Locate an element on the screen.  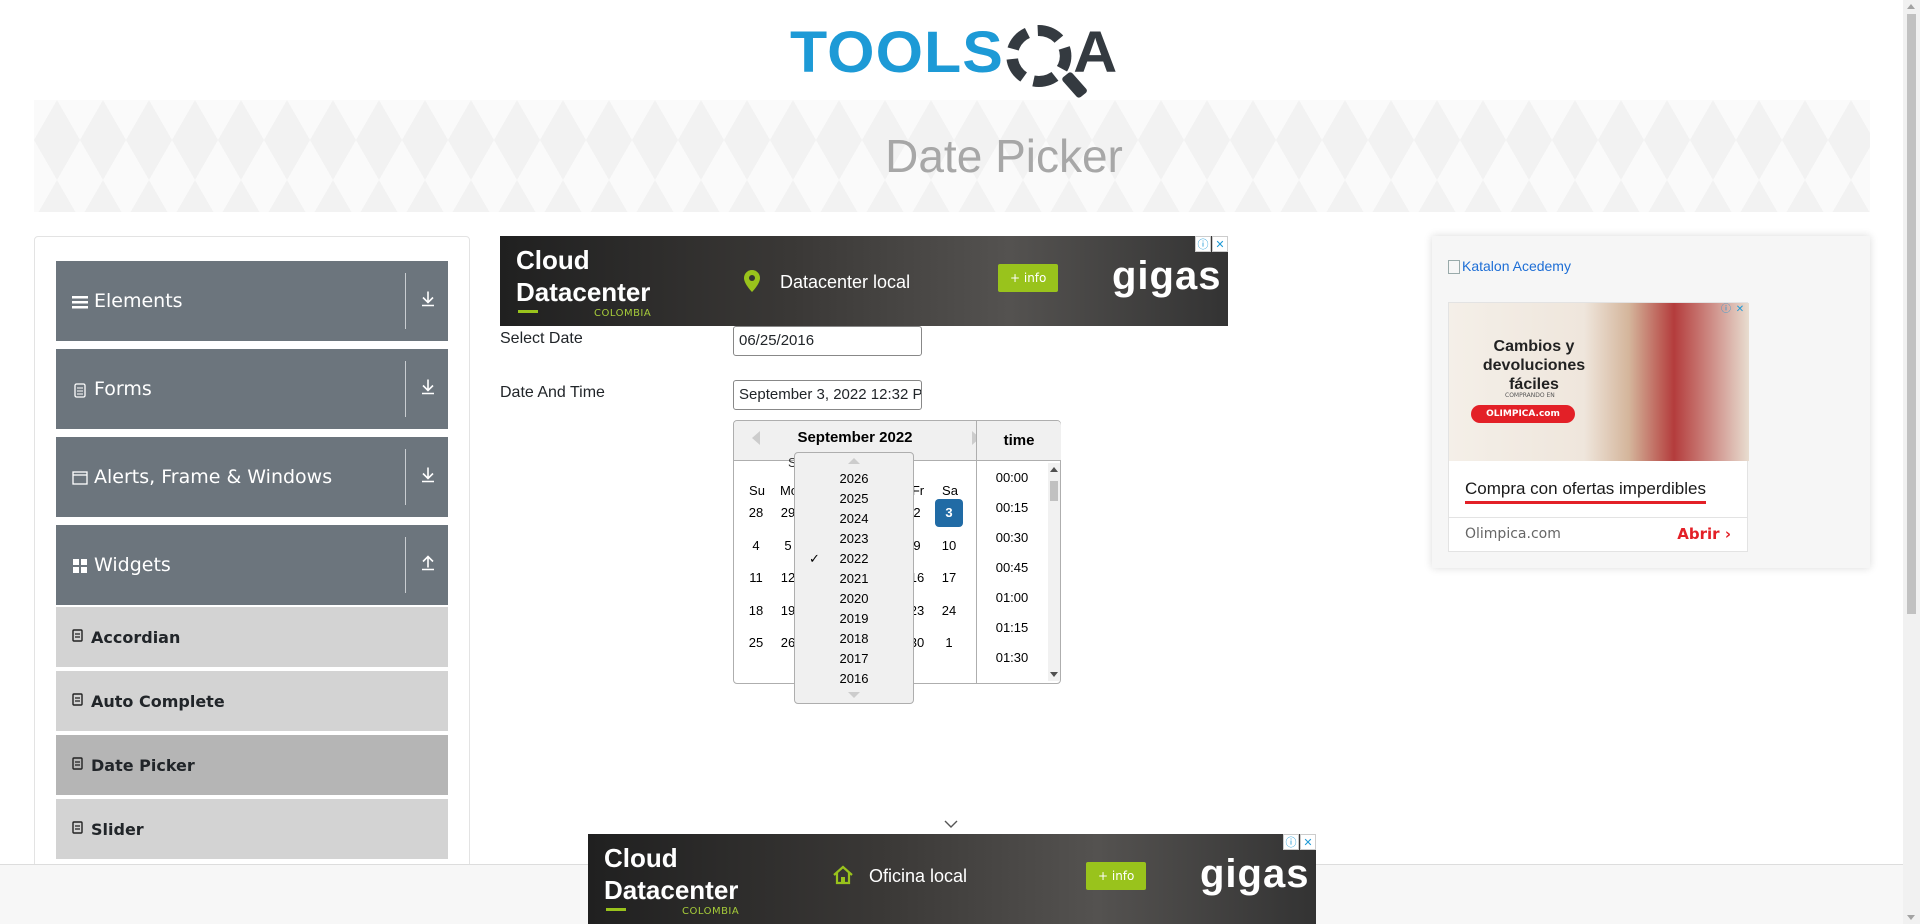
weekday-label: Su is located at coordinates (757, 490).